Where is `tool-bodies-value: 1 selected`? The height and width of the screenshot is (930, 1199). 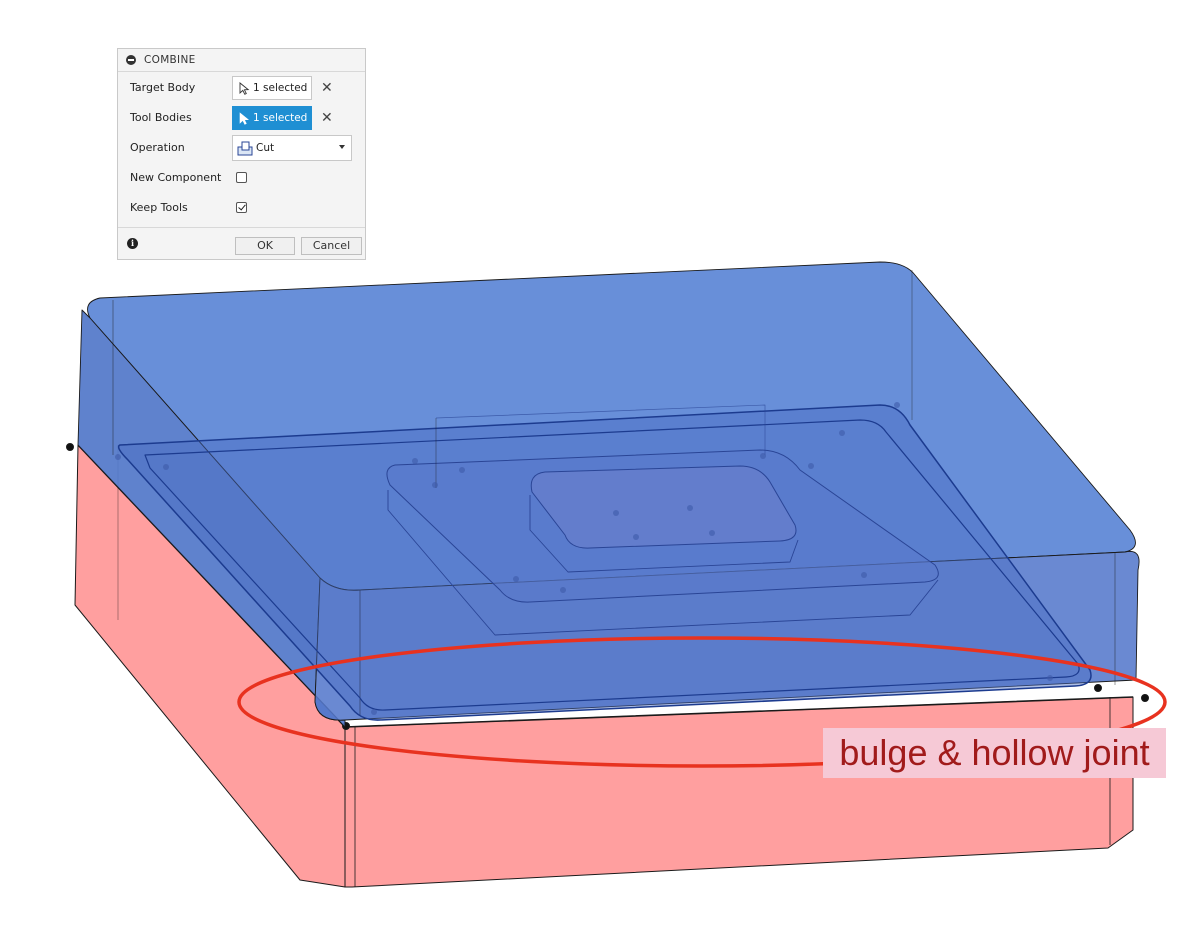
tool-bodies-value: 1 selected is located at coordinates (280, 118).